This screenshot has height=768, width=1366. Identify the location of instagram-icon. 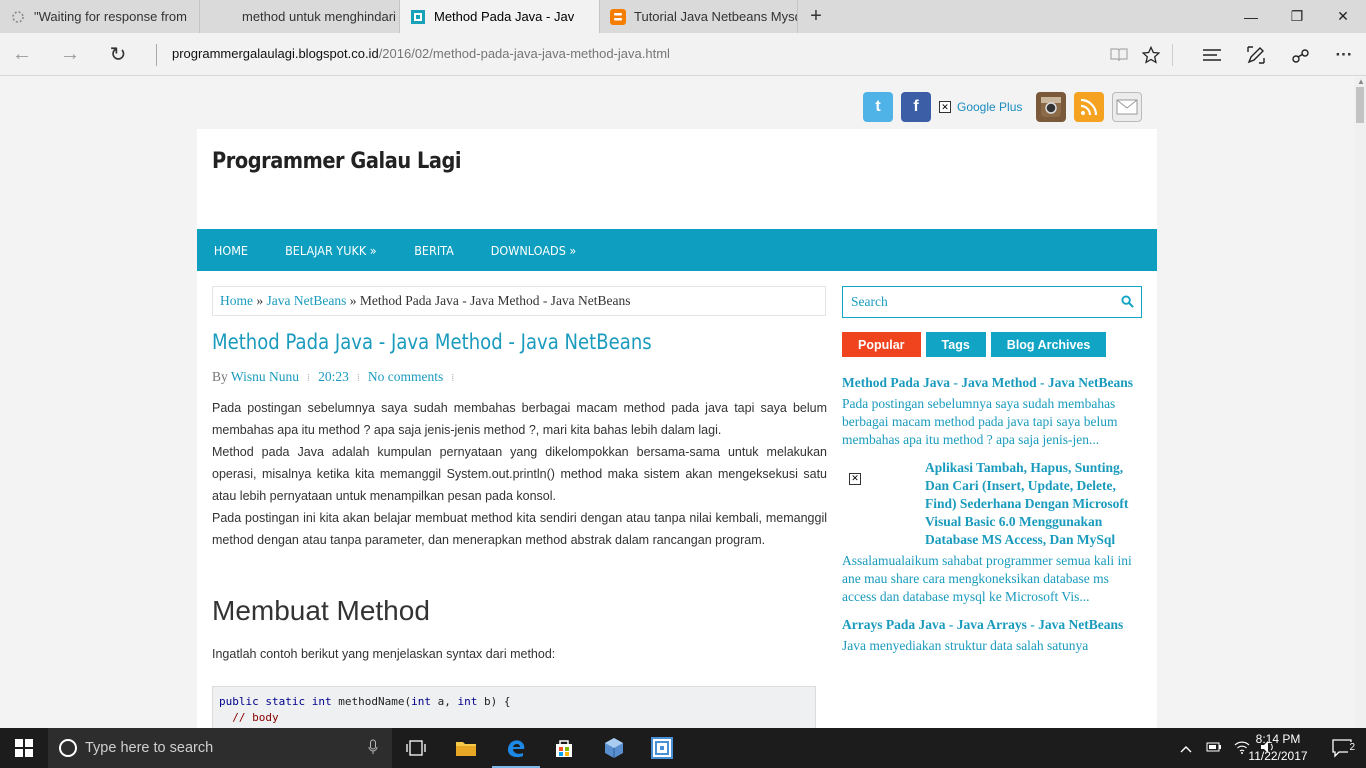
(1051, 107).